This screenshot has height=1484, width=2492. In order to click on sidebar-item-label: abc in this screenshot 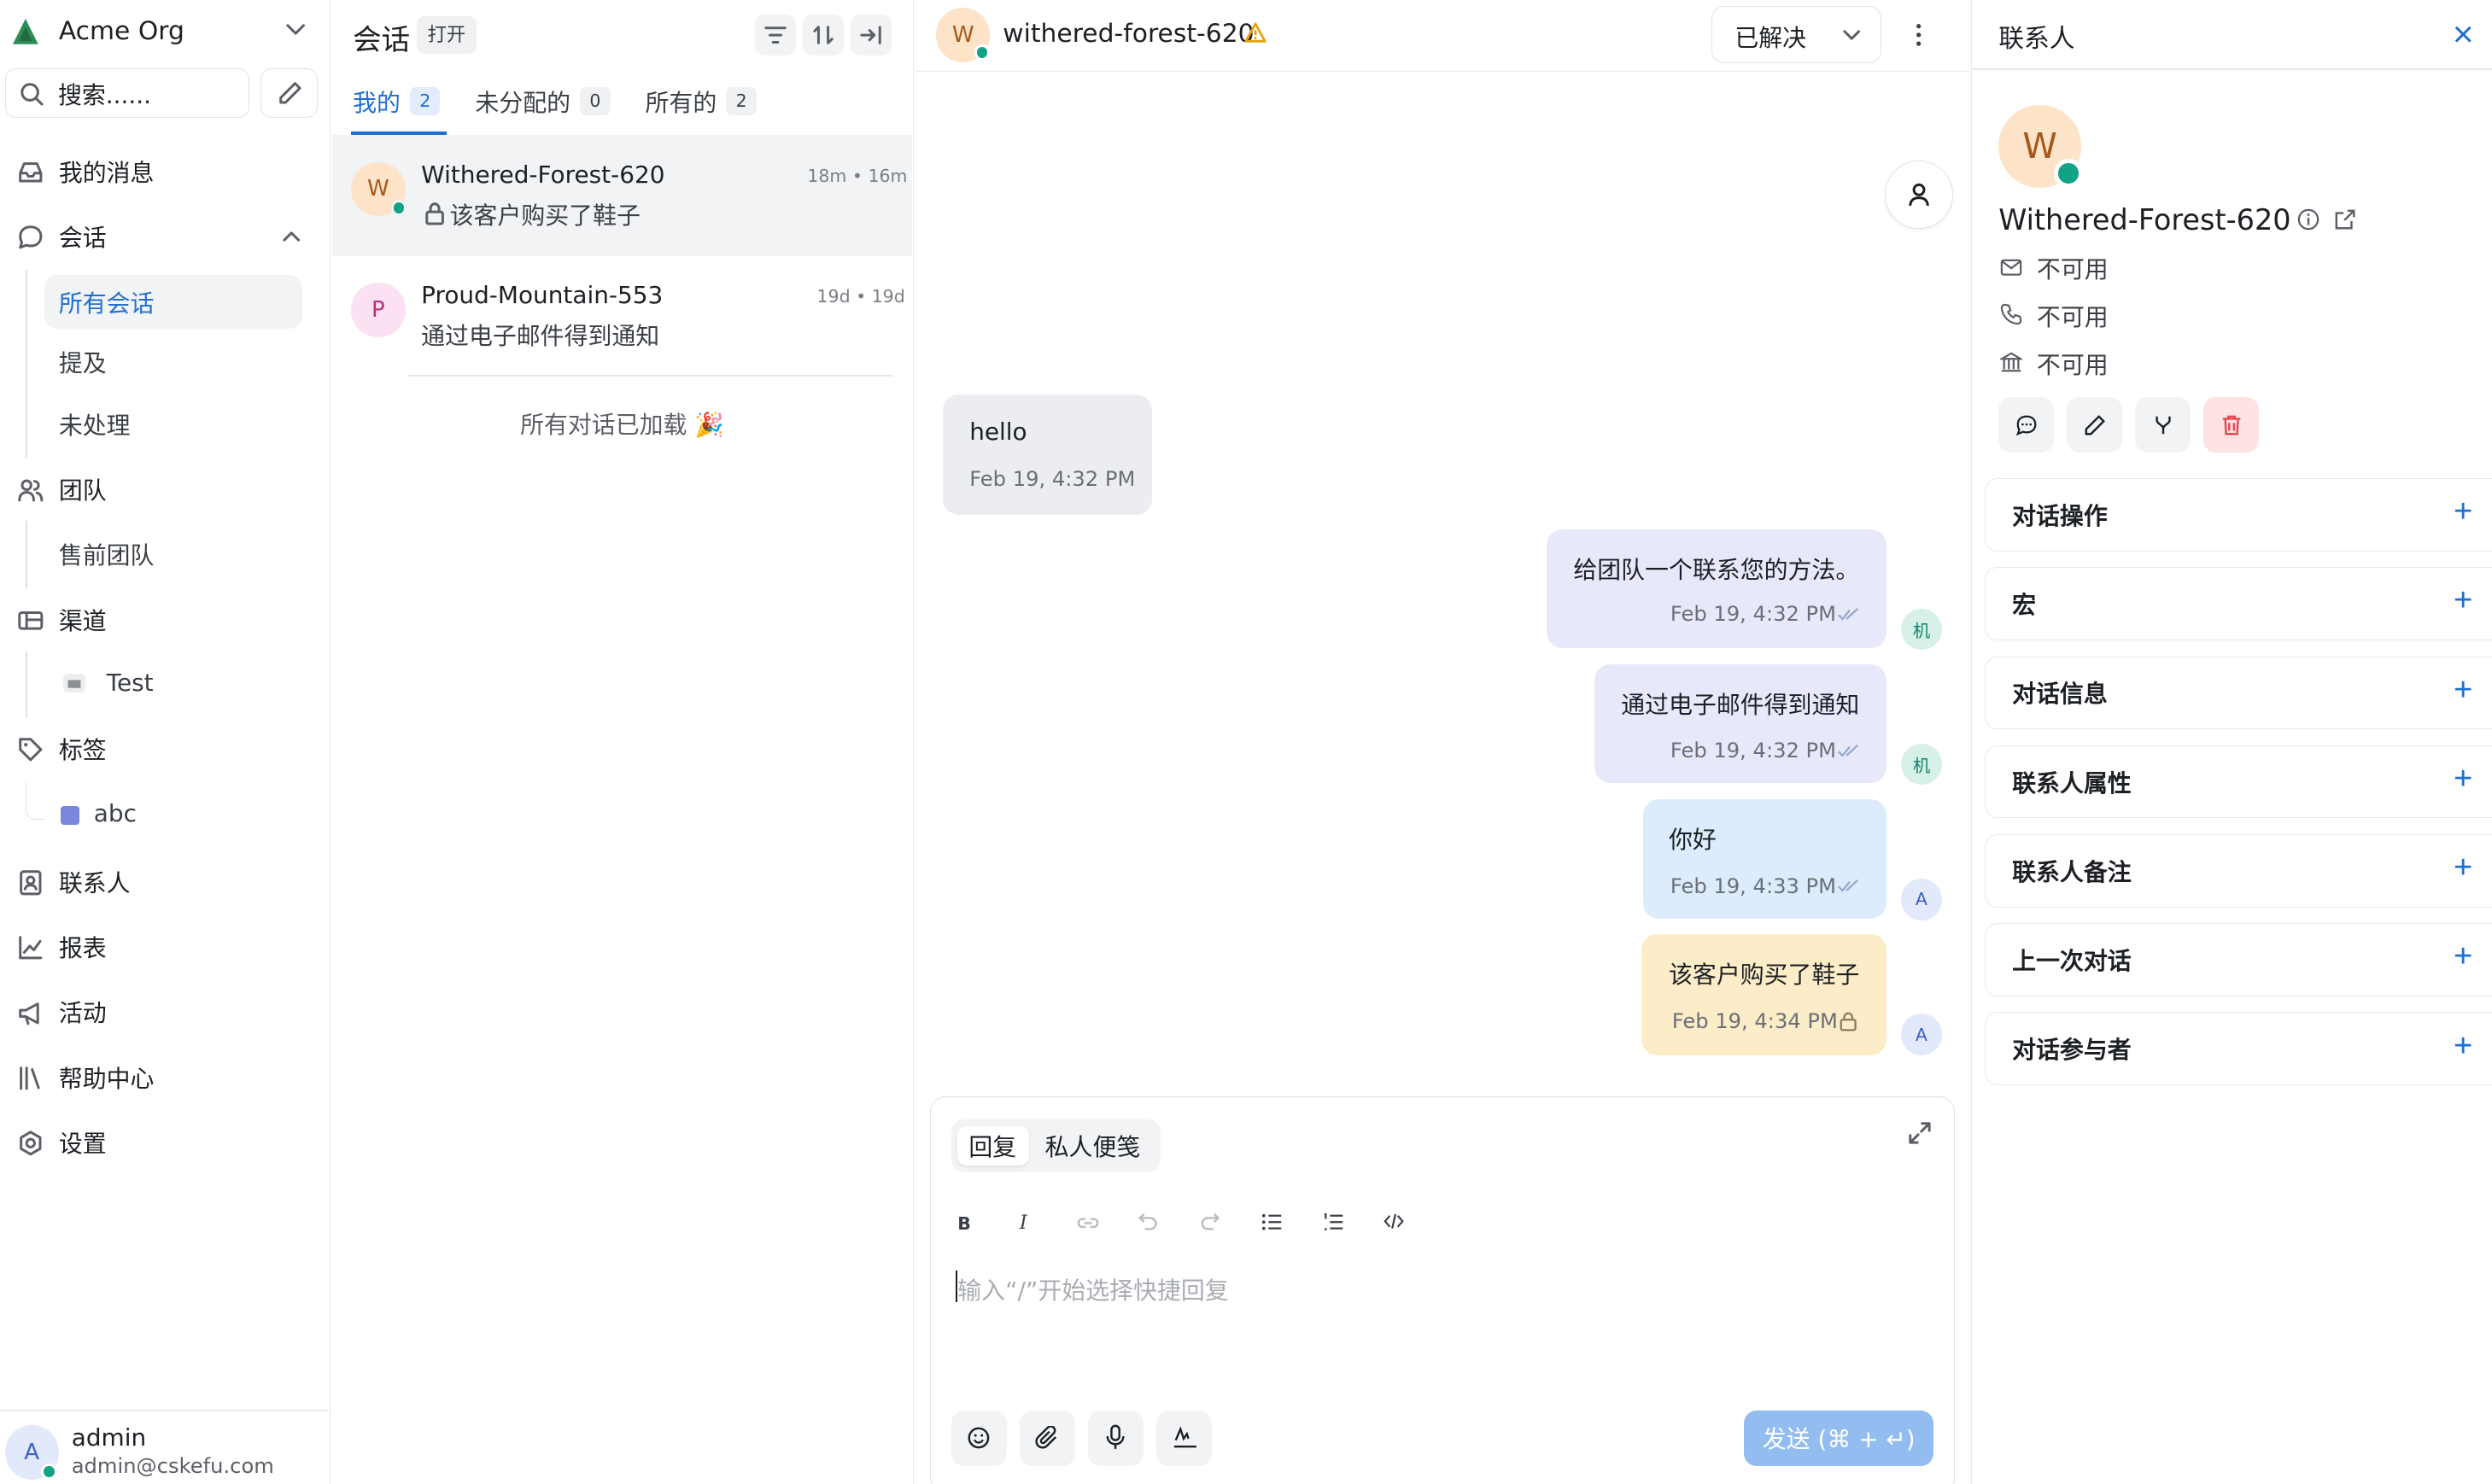, I will do `click(115, 813)`.